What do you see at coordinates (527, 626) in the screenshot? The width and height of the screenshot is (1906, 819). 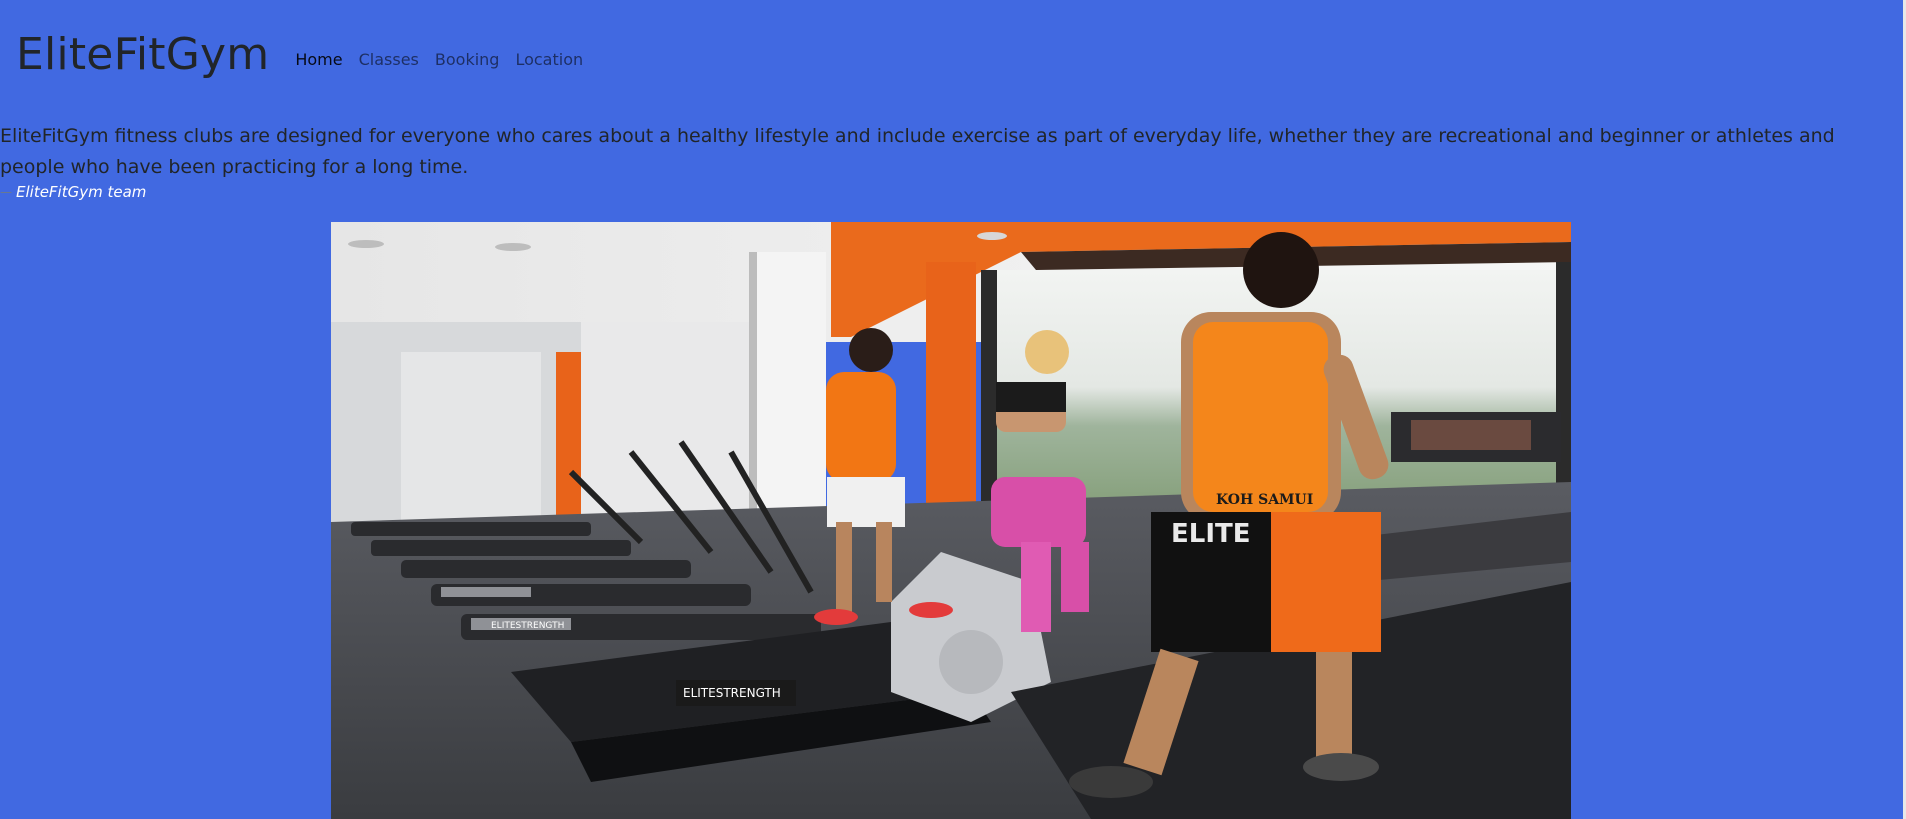 I see `treadmill-label-far: ELITESTRENGTH` at bounding box center [527, 626].